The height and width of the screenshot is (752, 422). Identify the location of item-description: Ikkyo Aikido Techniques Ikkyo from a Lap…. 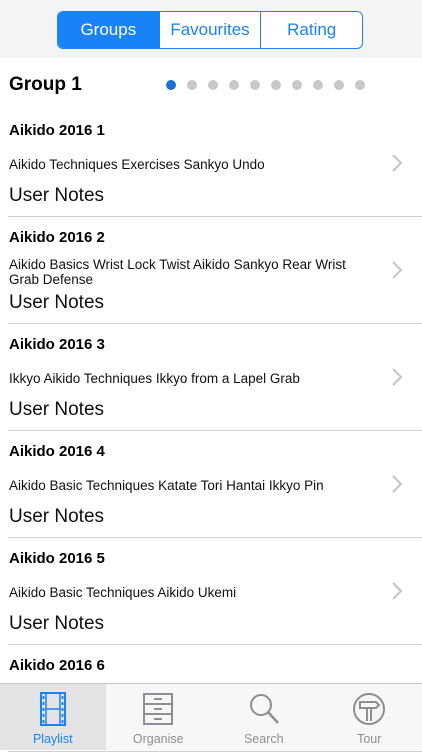
(189, 378).